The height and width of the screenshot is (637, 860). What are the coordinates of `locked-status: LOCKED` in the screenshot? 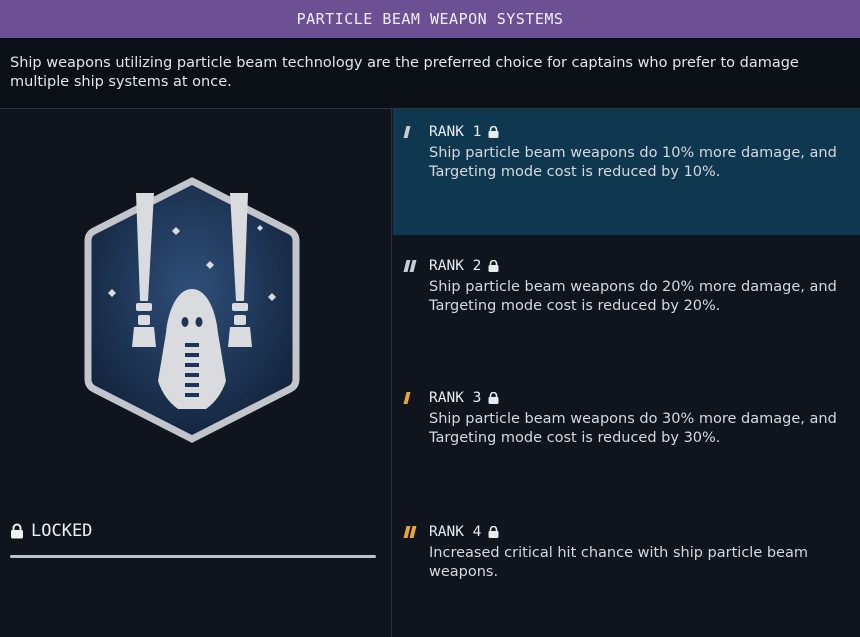 It's located at (51, 531).